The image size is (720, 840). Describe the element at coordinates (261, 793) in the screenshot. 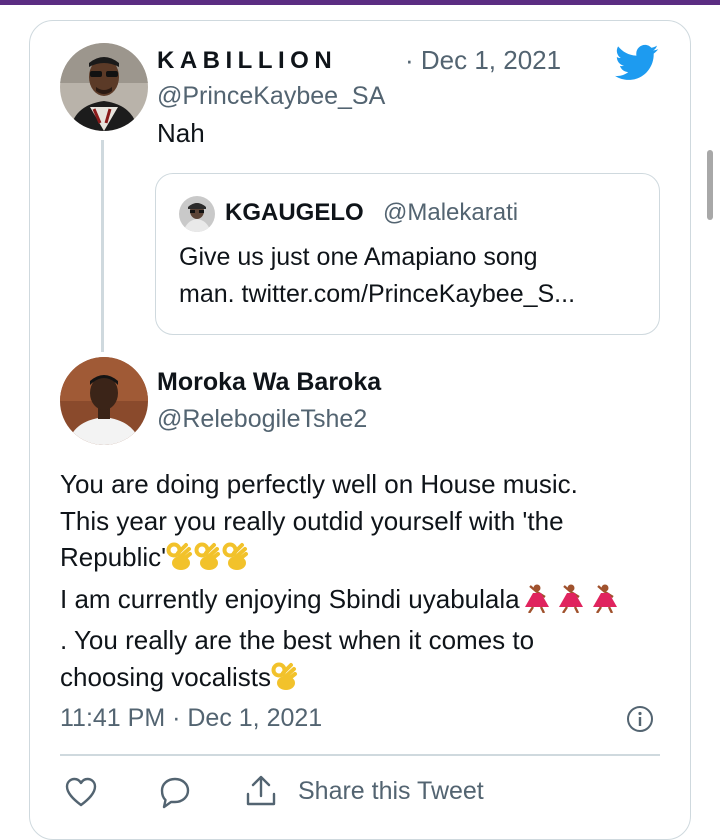

I see `share-icon` at that location.